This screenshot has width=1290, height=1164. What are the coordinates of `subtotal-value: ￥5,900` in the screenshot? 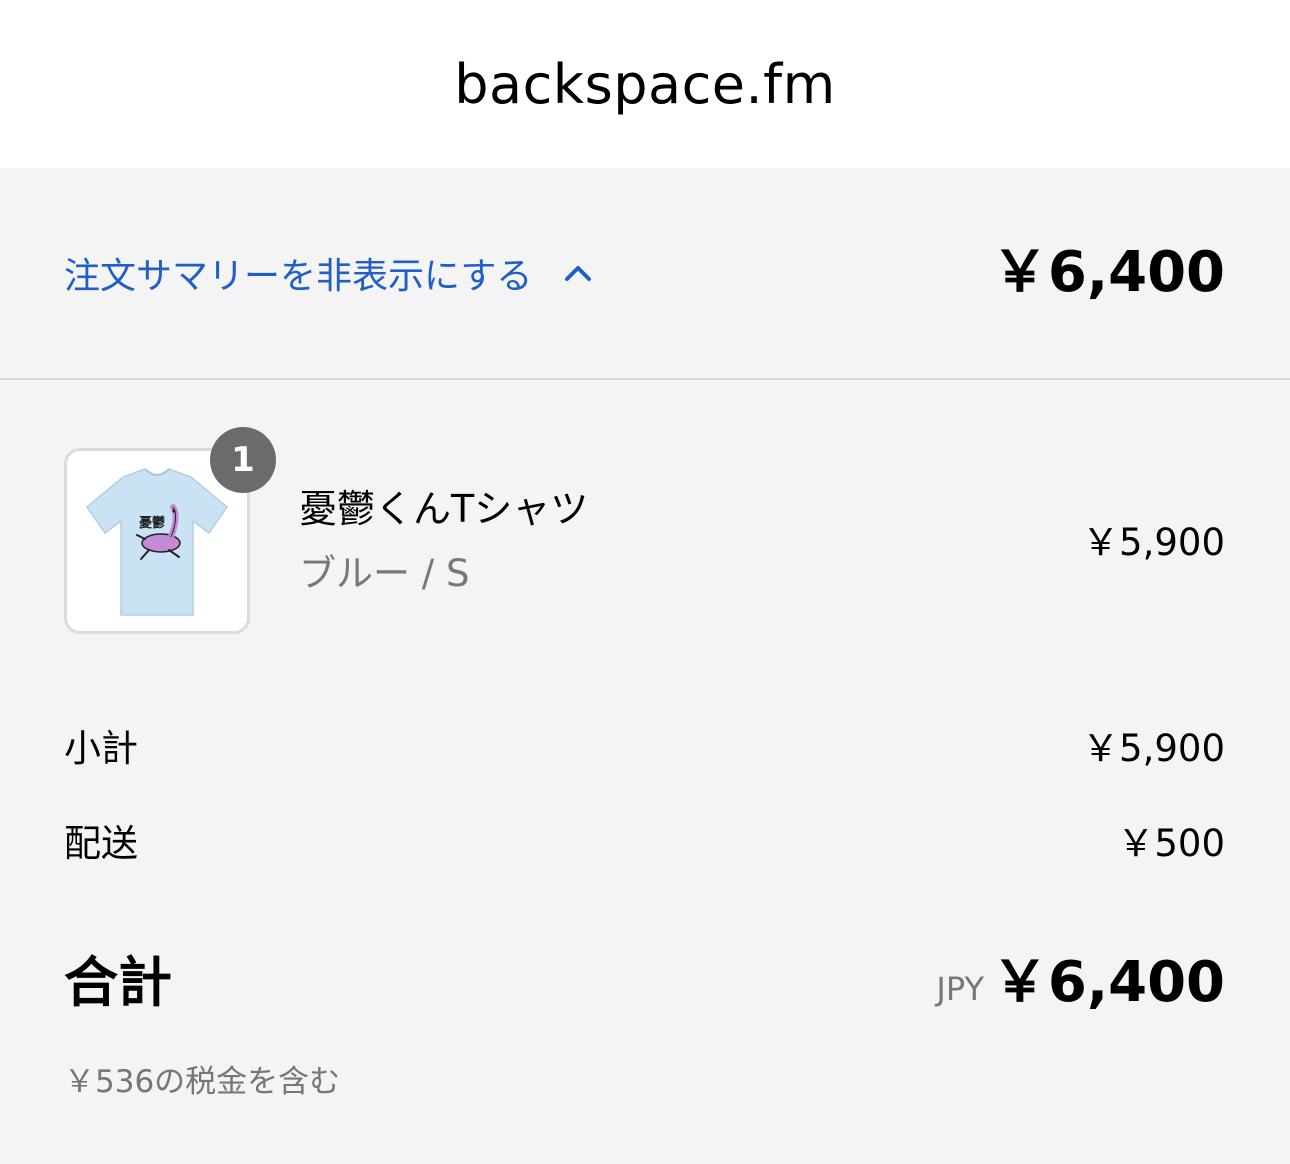 It's located at (1153, 748).